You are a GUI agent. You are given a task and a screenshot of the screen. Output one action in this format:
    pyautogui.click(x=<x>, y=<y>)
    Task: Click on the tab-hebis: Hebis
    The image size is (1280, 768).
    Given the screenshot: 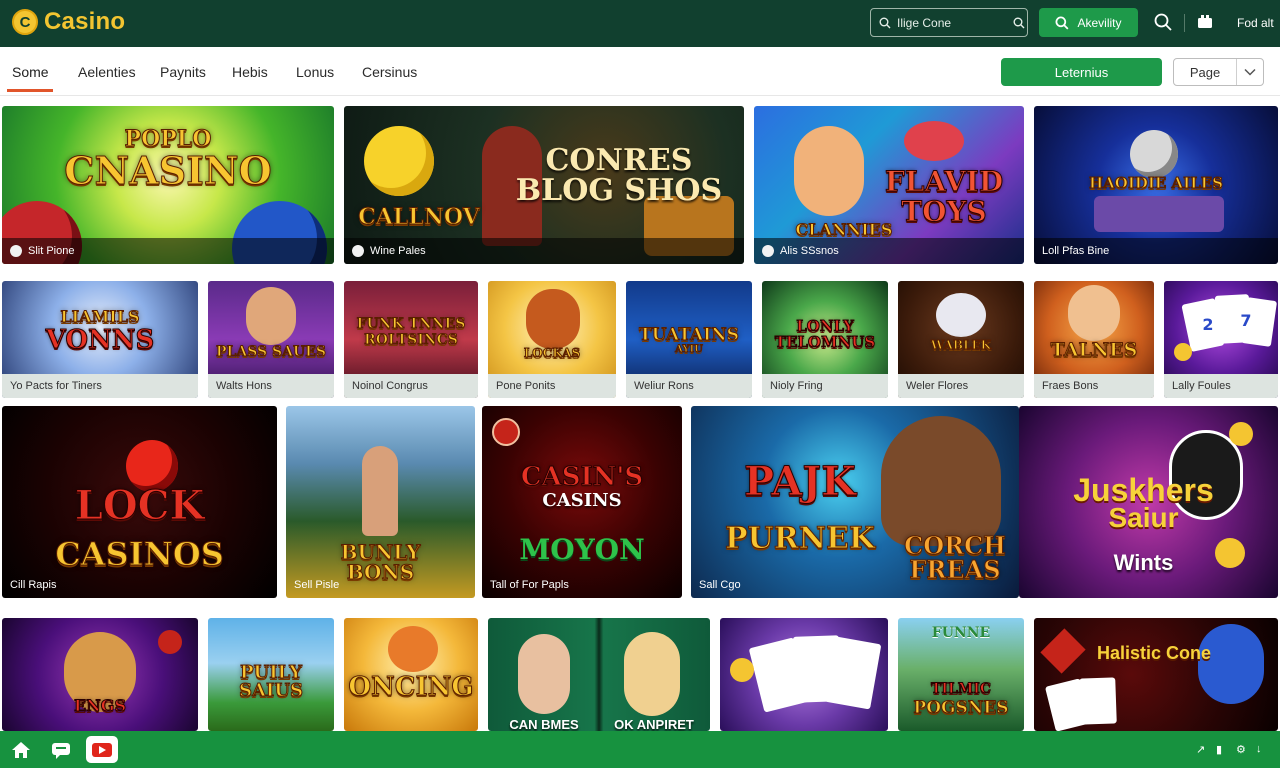 What is the action you would take?
    pyautogui.click(x=250, y=72)
    